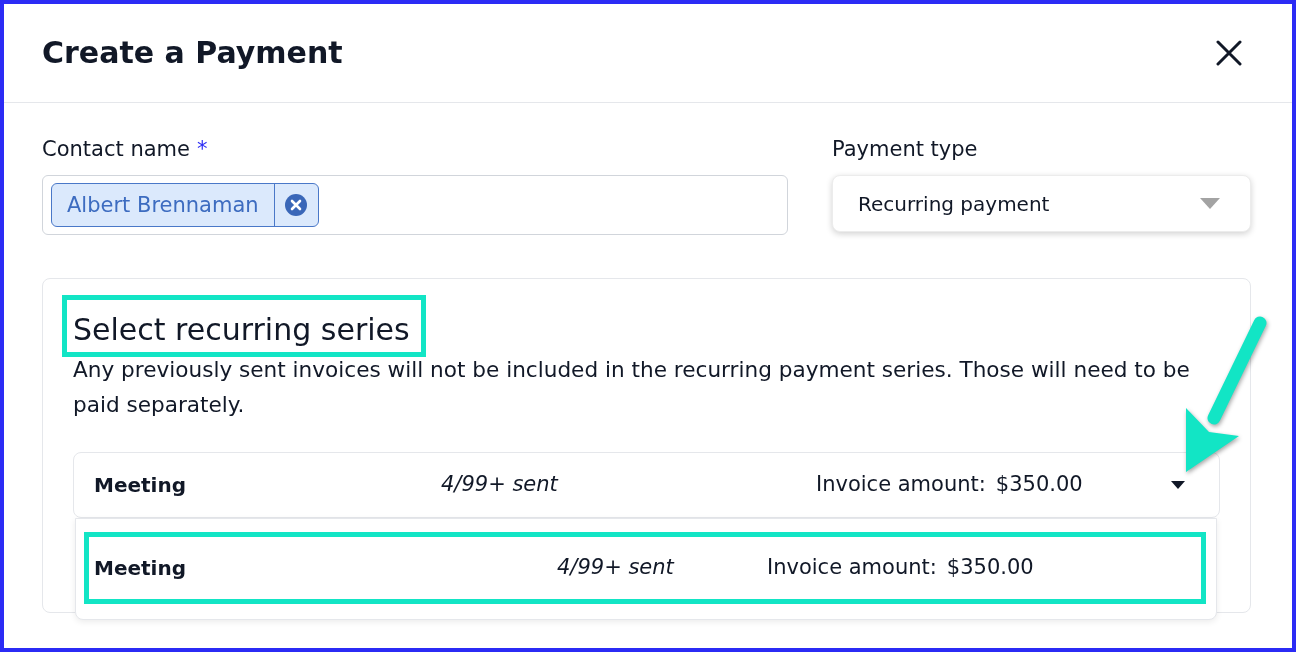  Describe the element at coordinates (646, 485) in the screenshot. I see `series-select: Meeting 4/99+ sent Invoice amount: $350.00` at that location.